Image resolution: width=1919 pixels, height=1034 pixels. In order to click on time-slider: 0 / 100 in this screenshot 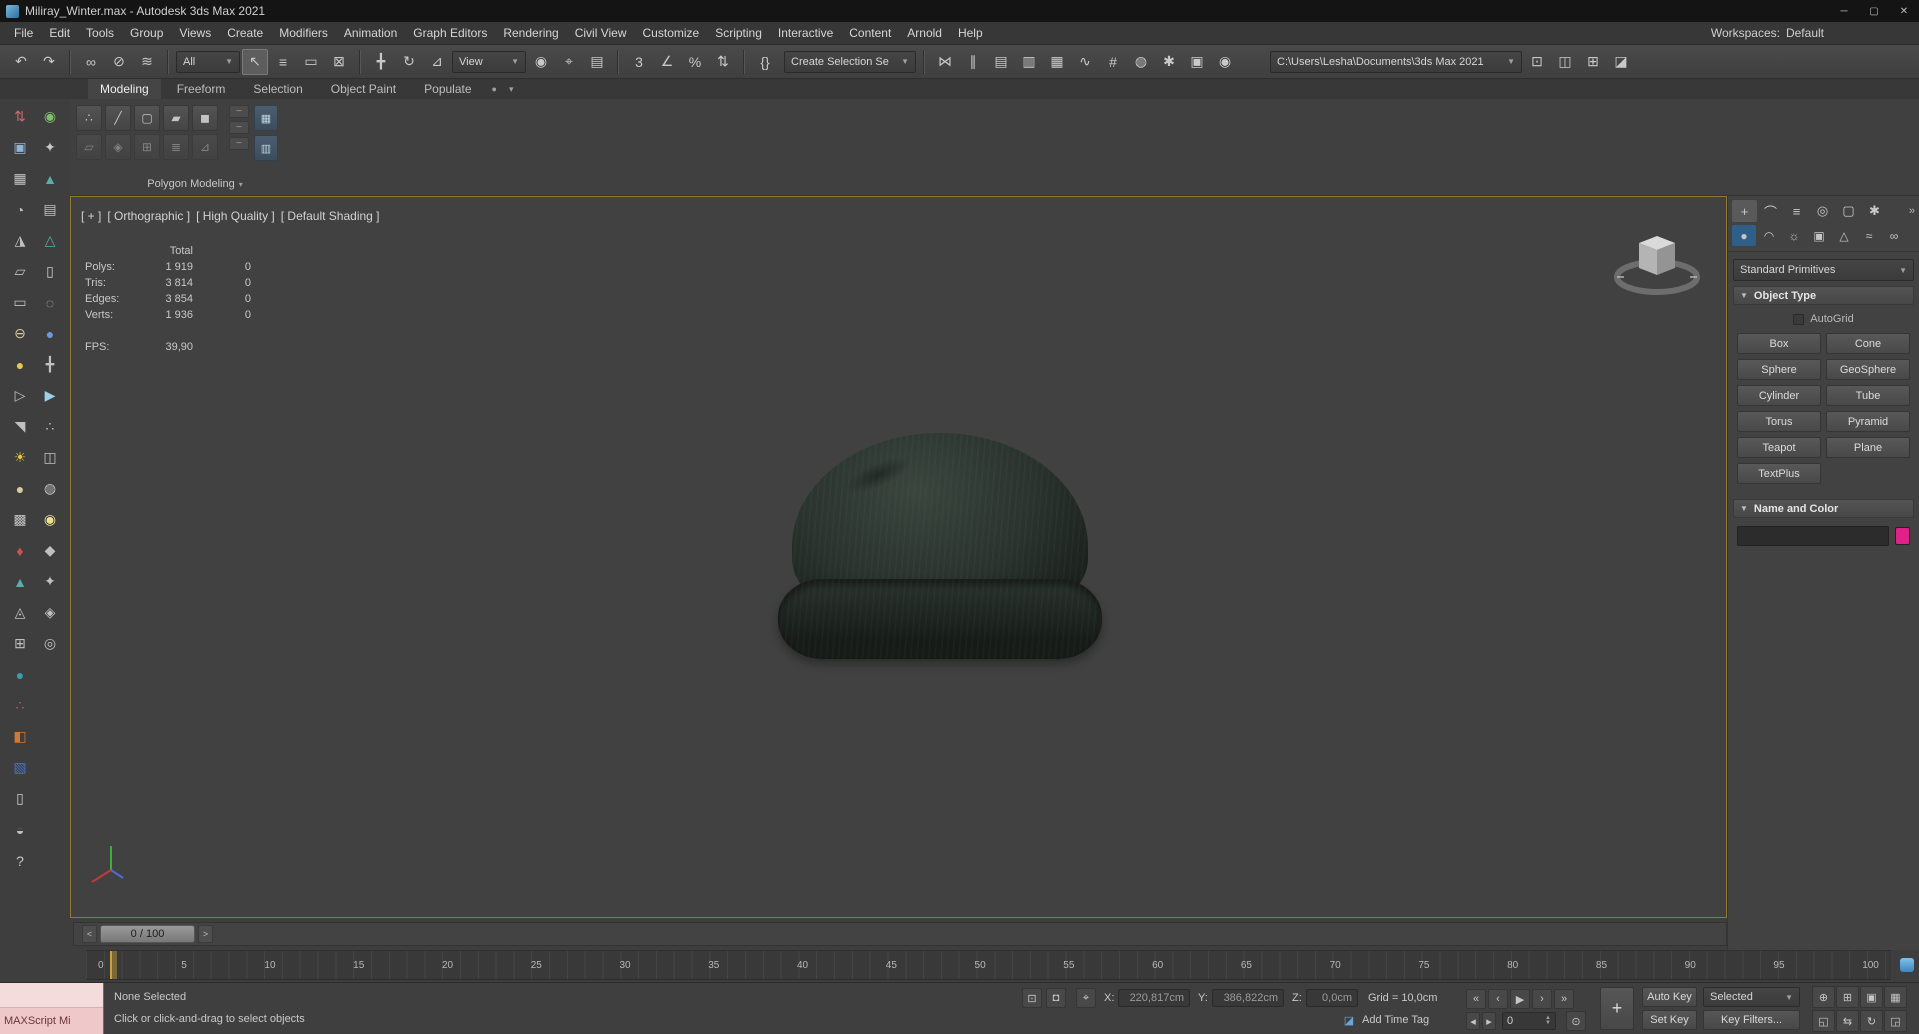, I will do `click(147, 934)`.